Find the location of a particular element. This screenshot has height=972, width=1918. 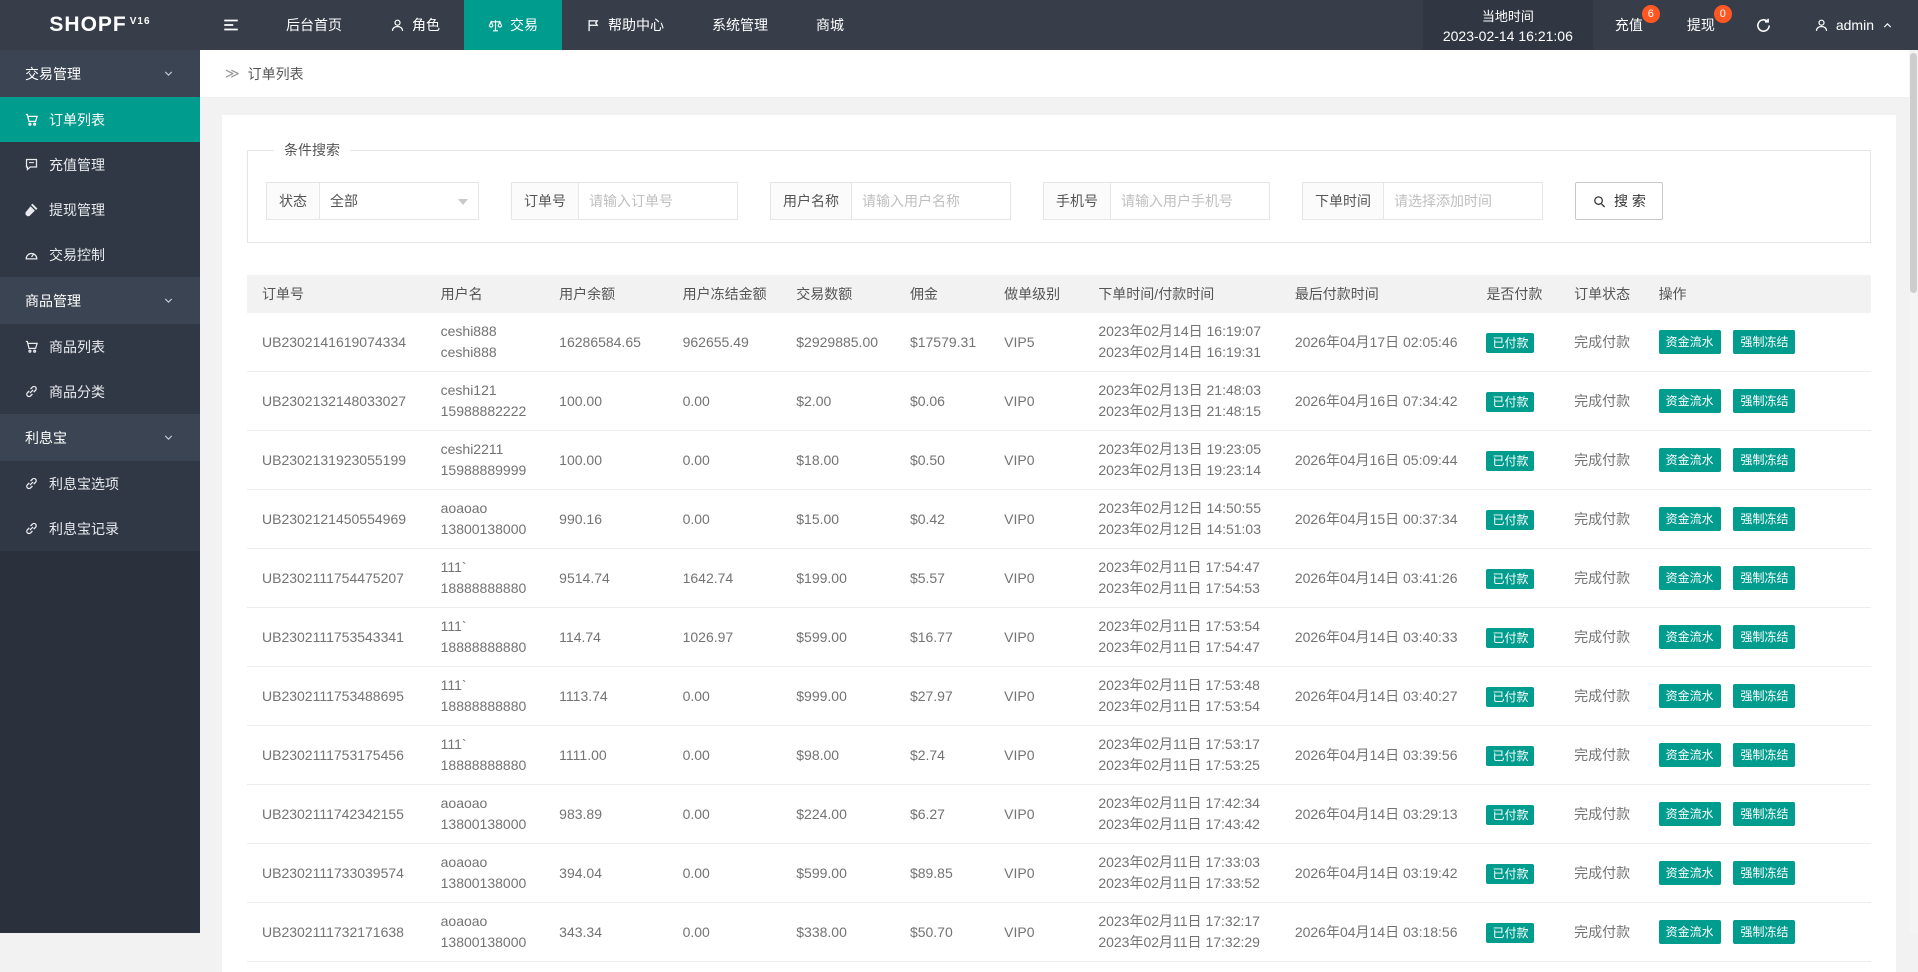

username-input is located at coordinates (931, 201).